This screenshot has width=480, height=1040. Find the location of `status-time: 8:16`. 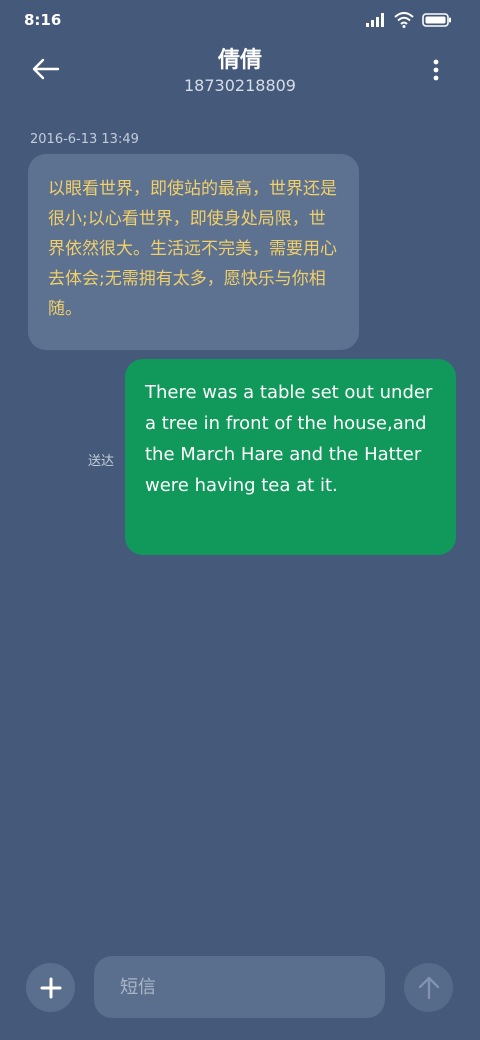

status-time: 8:16 is located at coordinates (43, 20).